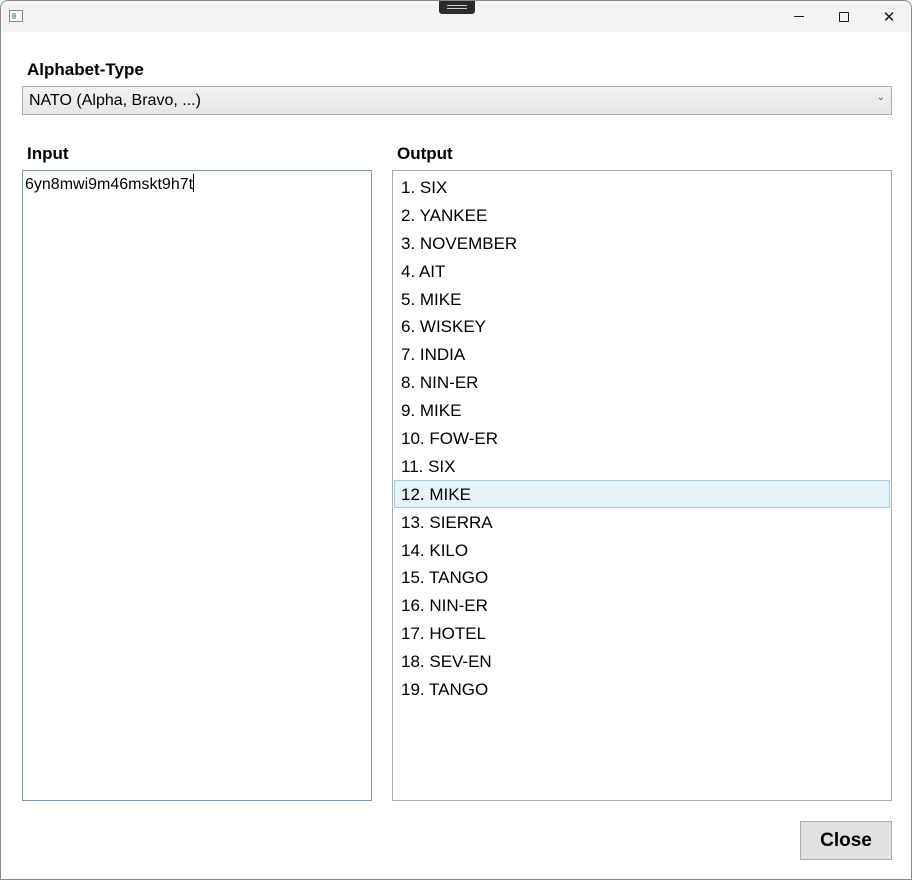 The width and height of the screenshot is (912, 880). I want to click on list-item: 15. TANGO, so click(642, 577).